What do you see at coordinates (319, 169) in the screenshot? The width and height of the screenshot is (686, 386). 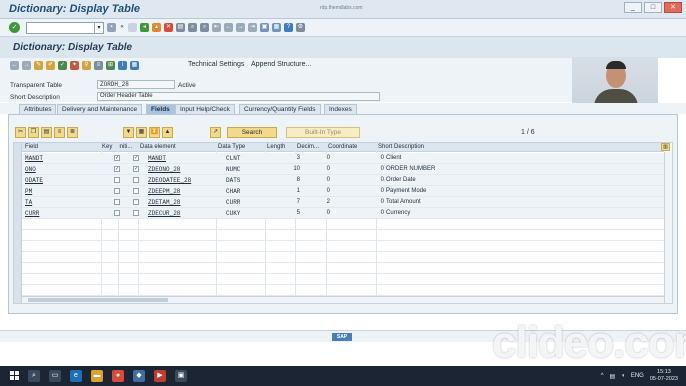 I see `decimals-cell: 0` at bounding box center [319, 169].